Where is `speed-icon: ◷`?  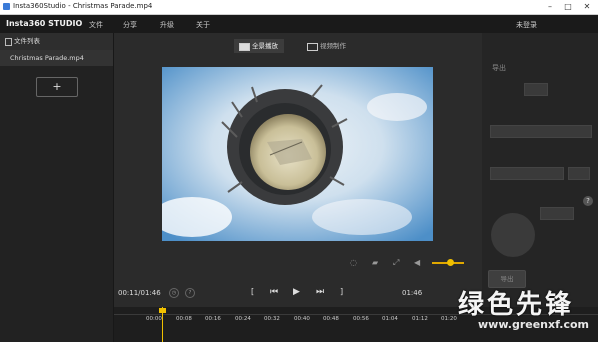 speed-icon: ◷ is located at coordinates (174, 293).